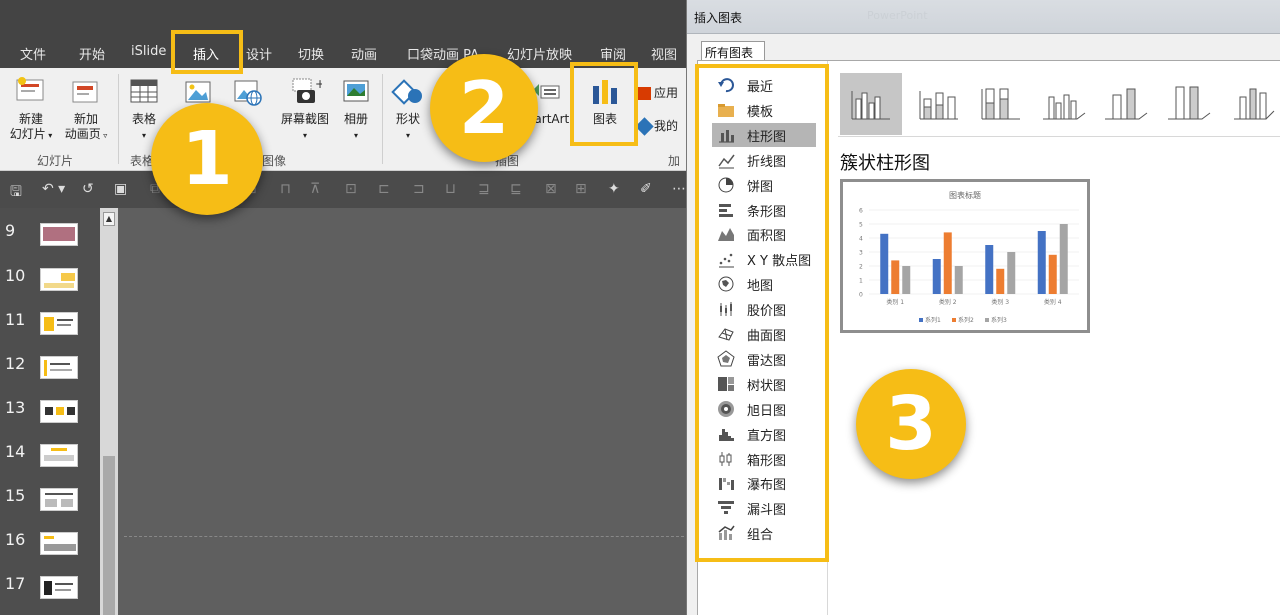  What do you see at coordinates (118, 119) in the screenshot?
I see `group-separator` at bounding box center [118, 119].